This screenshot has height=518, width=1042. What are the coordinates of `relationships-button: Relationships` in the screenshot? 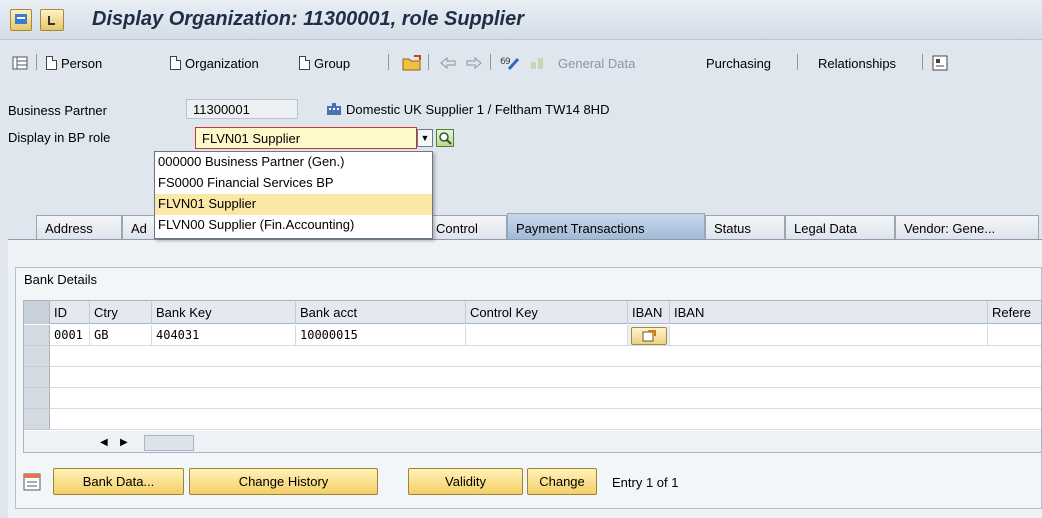 It's located at (857, 63).